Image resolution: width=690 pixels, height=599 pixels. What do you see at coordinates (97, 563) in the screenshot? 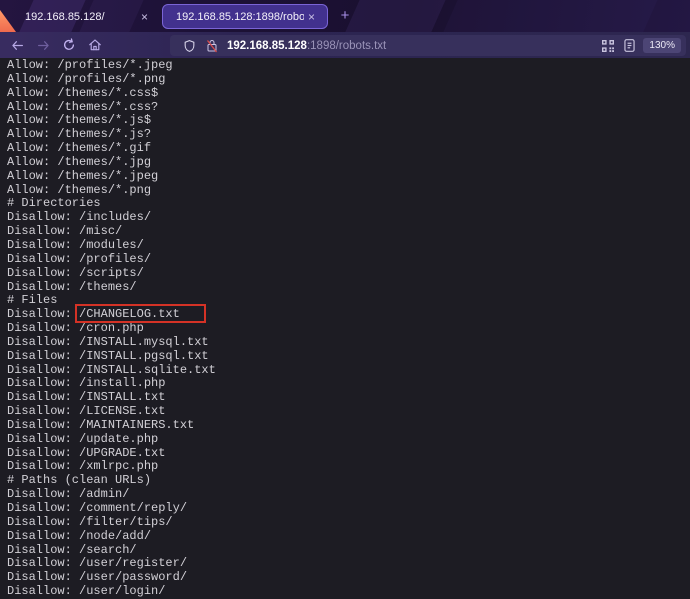
I see `robots-line: Disallow: /user/register/` at bounding box center [97, 563].